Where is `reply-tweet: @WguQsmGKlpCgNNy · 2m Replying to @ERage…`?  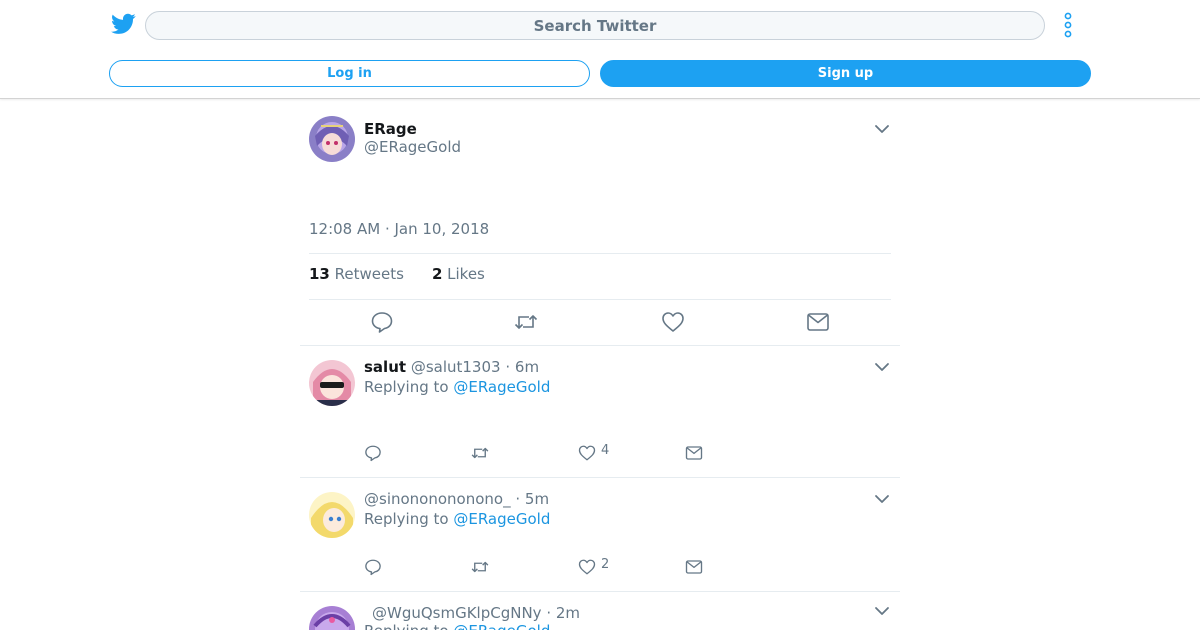
reply-tweet: @WguQsmGKlpCgNNy · 2m Replying to @ERage… is located at coordinates (600, 611).